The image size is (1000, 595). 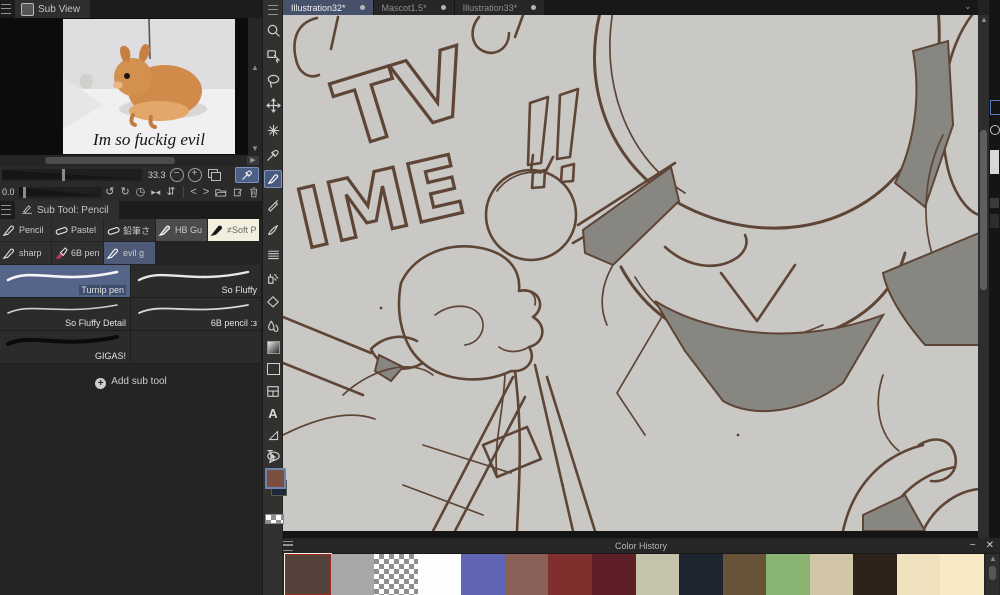 I want to click on tool-pen, so click(x=273, y=179).